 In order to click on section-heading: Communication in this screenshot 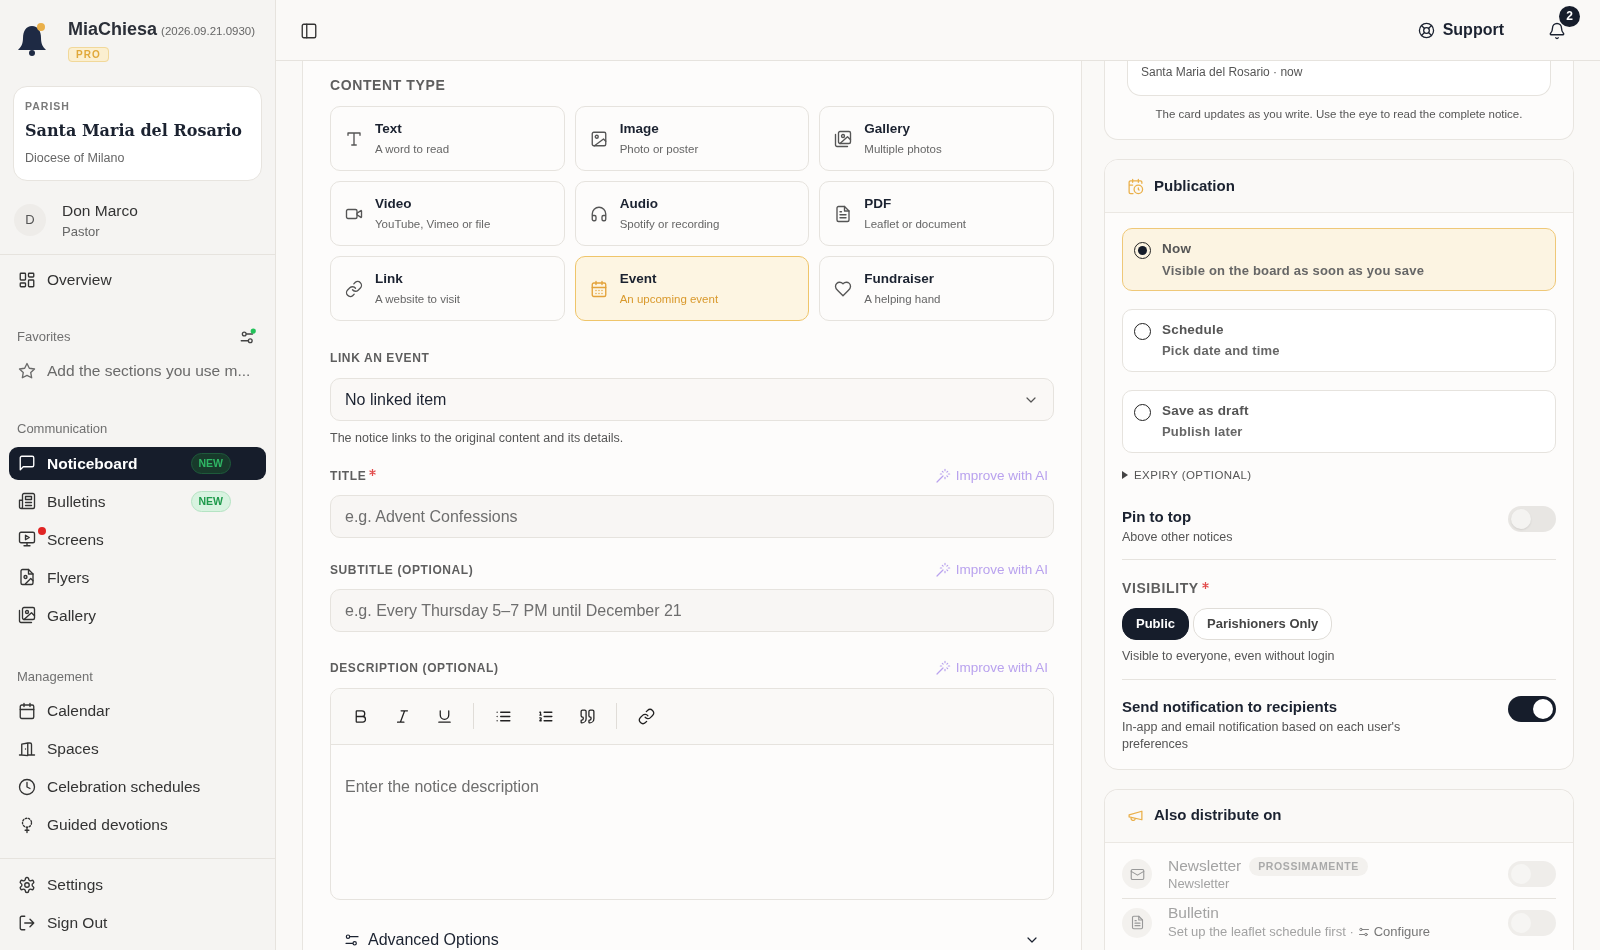, I will do `click(62, 429)`.